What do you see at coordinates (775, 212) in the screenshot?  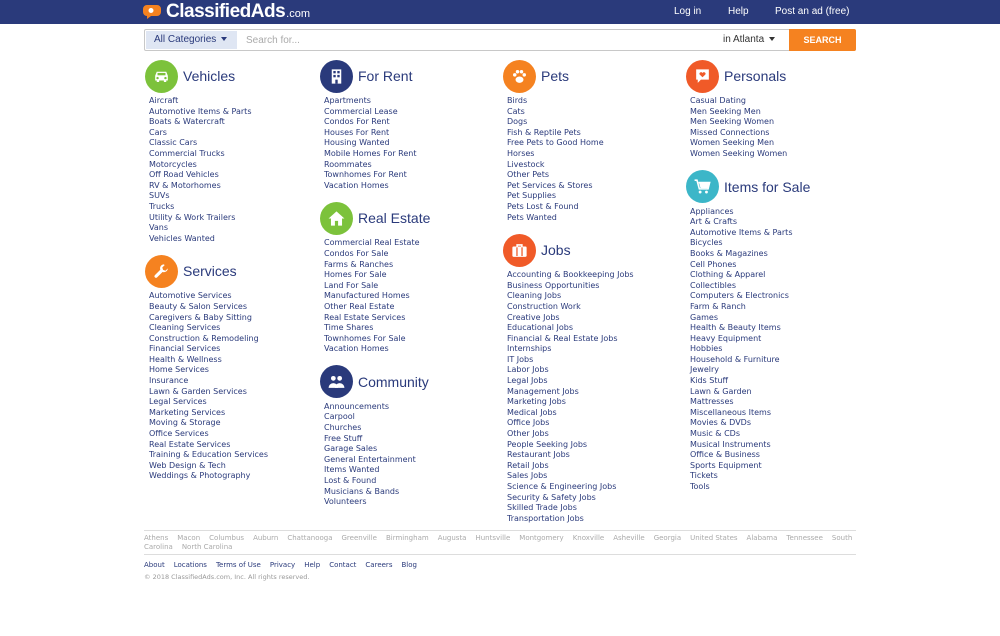 I see `subcategory-link: Appliances` at bounding box center [775, 212].